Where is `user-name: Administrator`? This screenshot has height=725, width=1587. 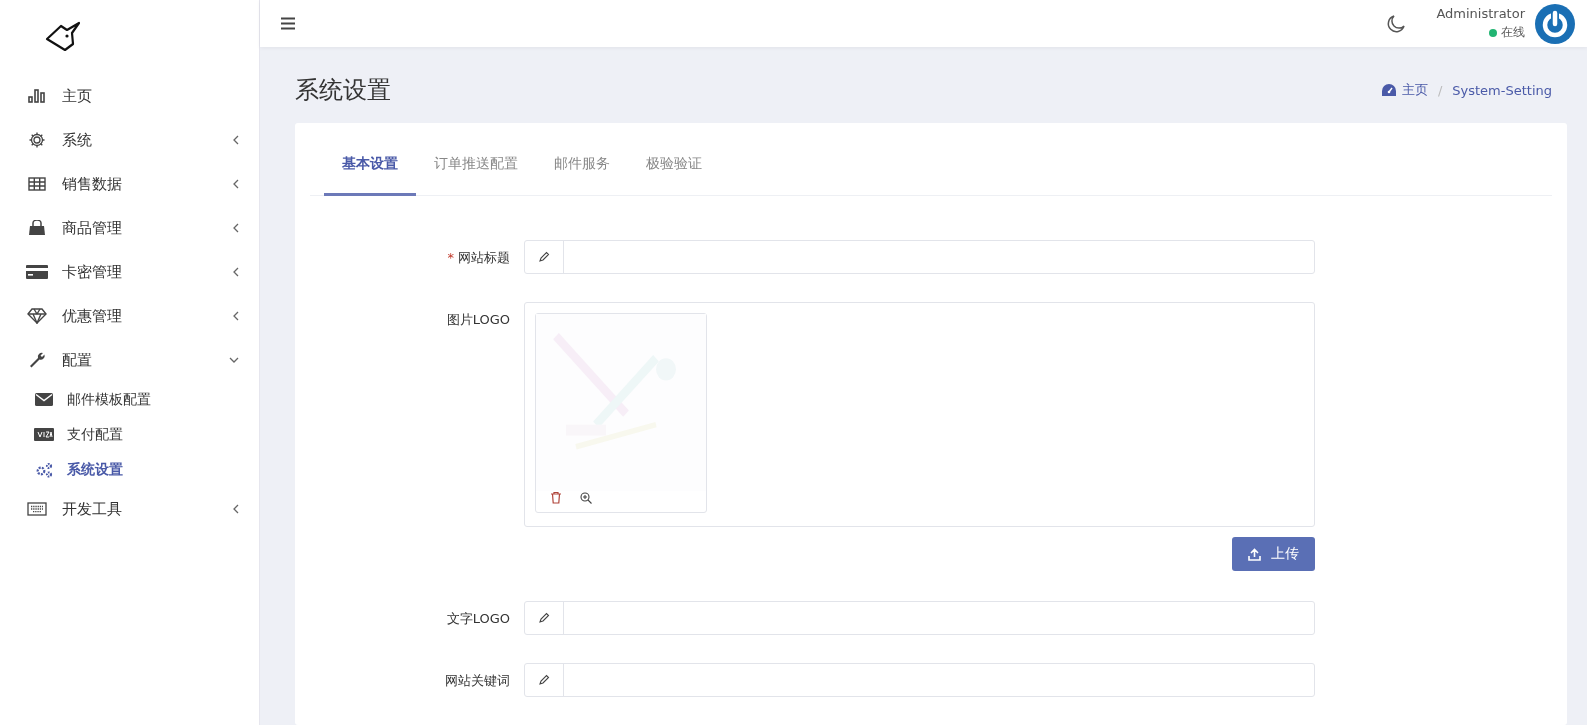
user-name: Administrator is located at coordinates (1480, 13).